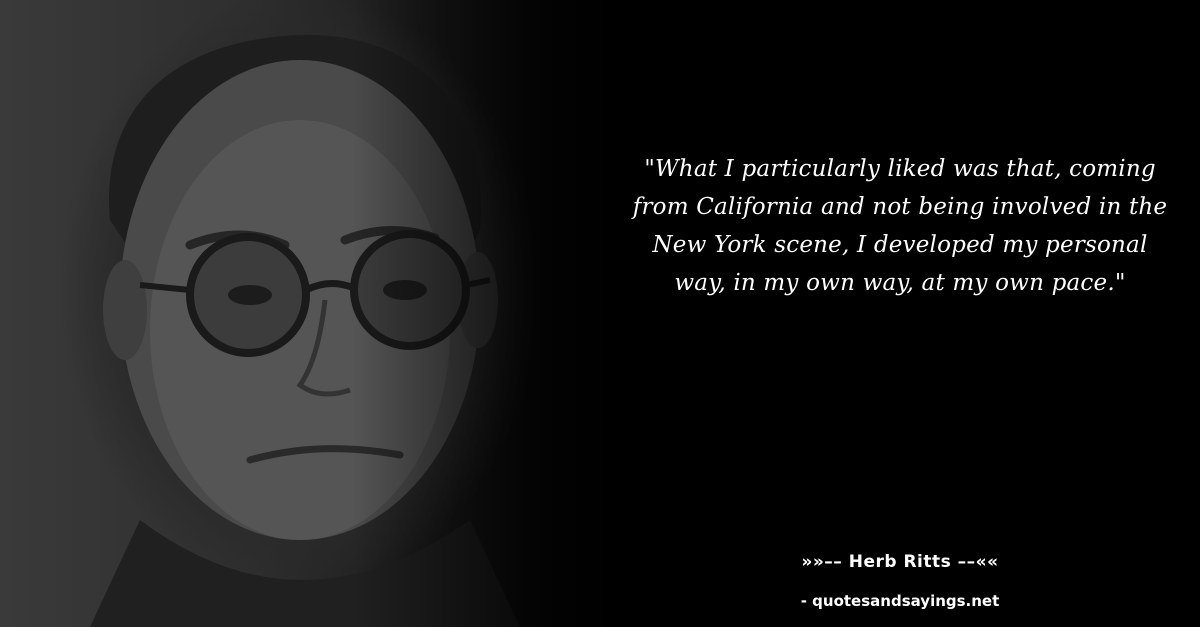 The image size is (1200, 627). I want to click on source-attribution: - quotesandsayings.net, so click(900, 601).